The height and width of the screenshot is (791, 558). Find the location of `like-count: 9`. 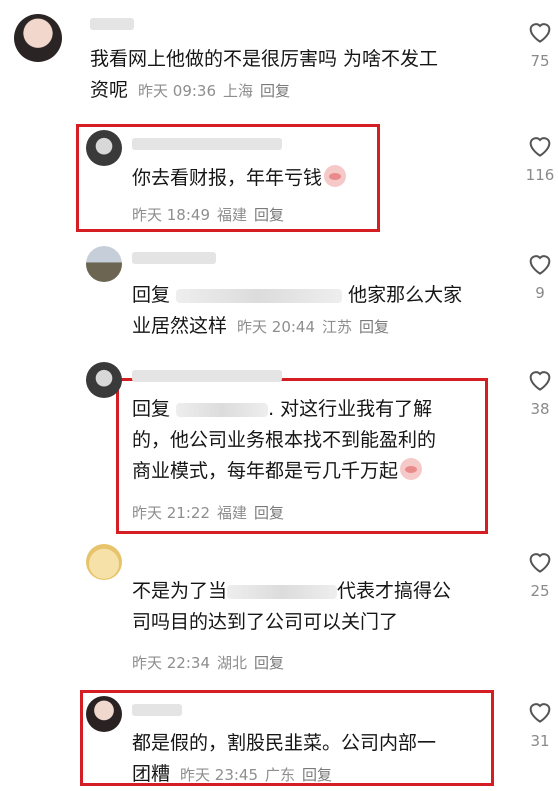

like-count: 9 is located at coordinates (540, 293).